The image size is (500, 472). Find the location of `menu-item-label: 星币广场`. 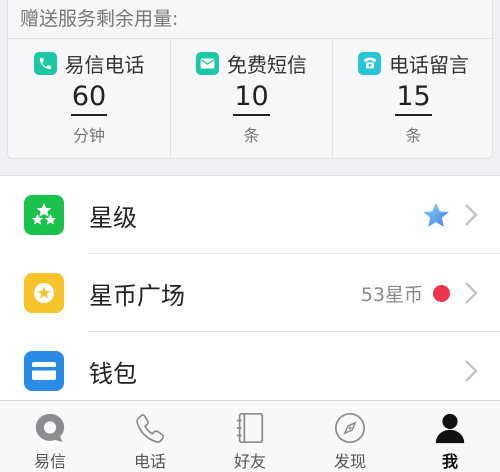

menu-item-label: 星币广场 is located at coordinates (137, 295).